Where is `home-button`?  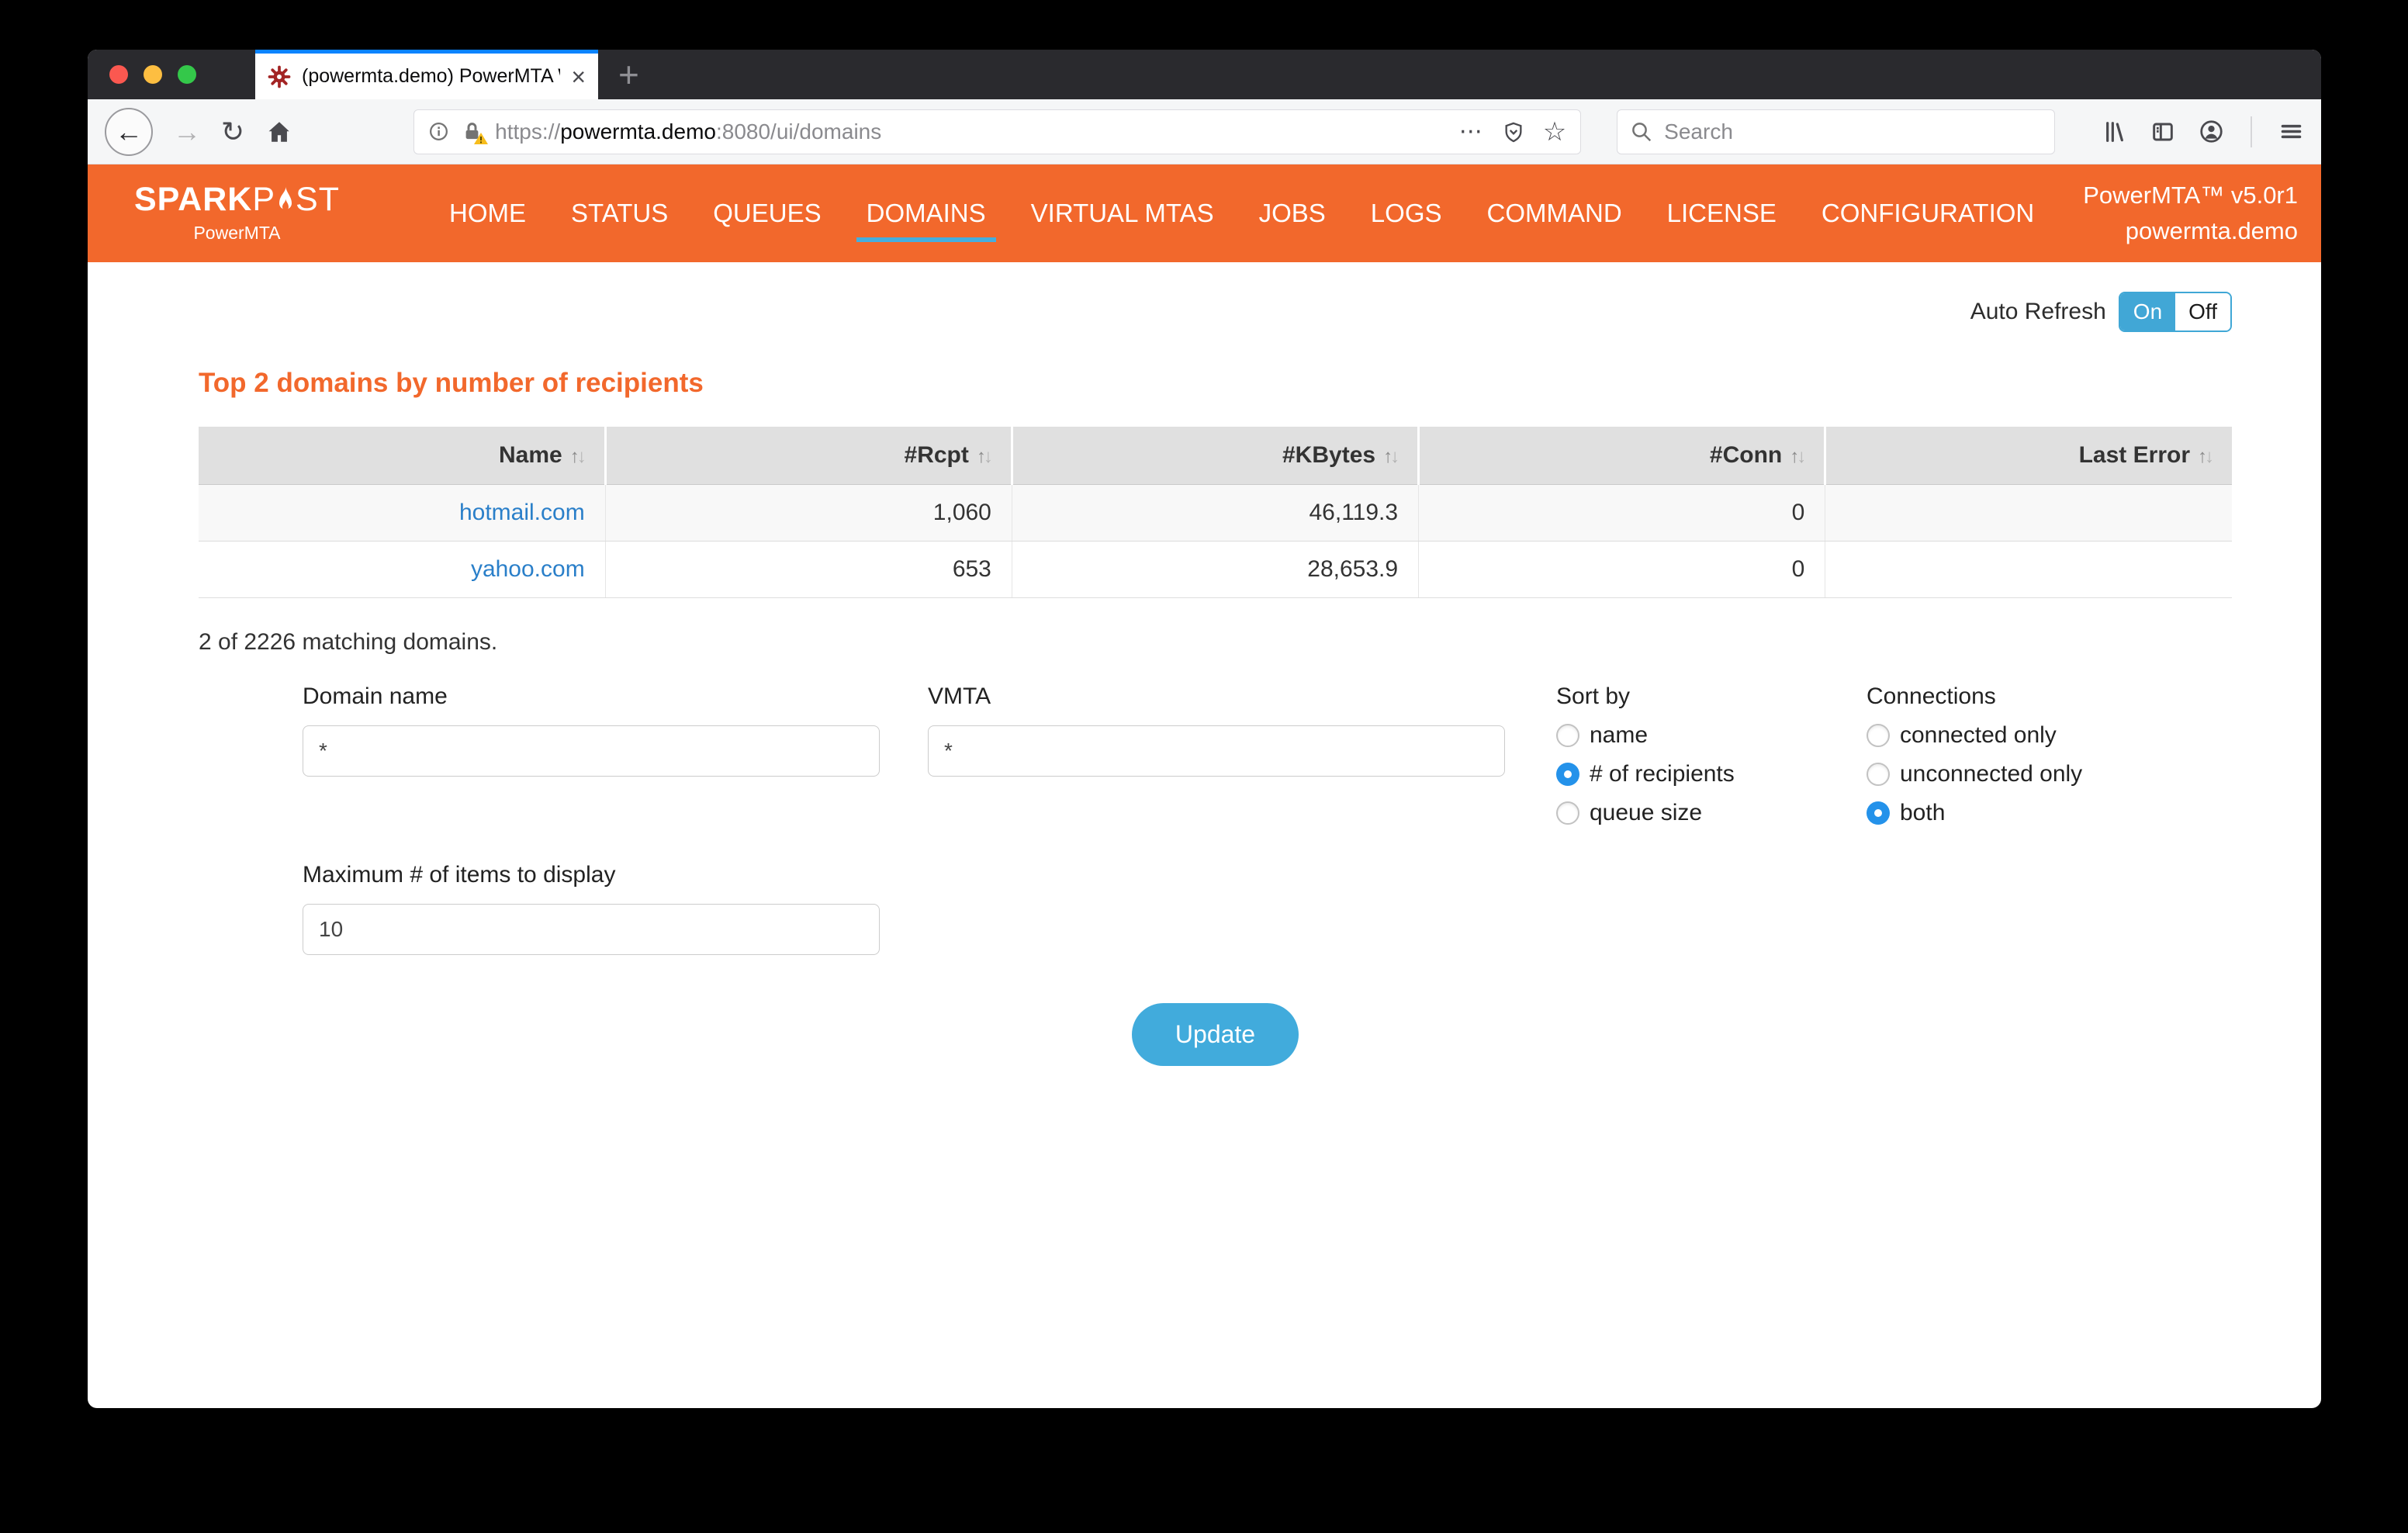 home-button is located at coordinates (279, 132).